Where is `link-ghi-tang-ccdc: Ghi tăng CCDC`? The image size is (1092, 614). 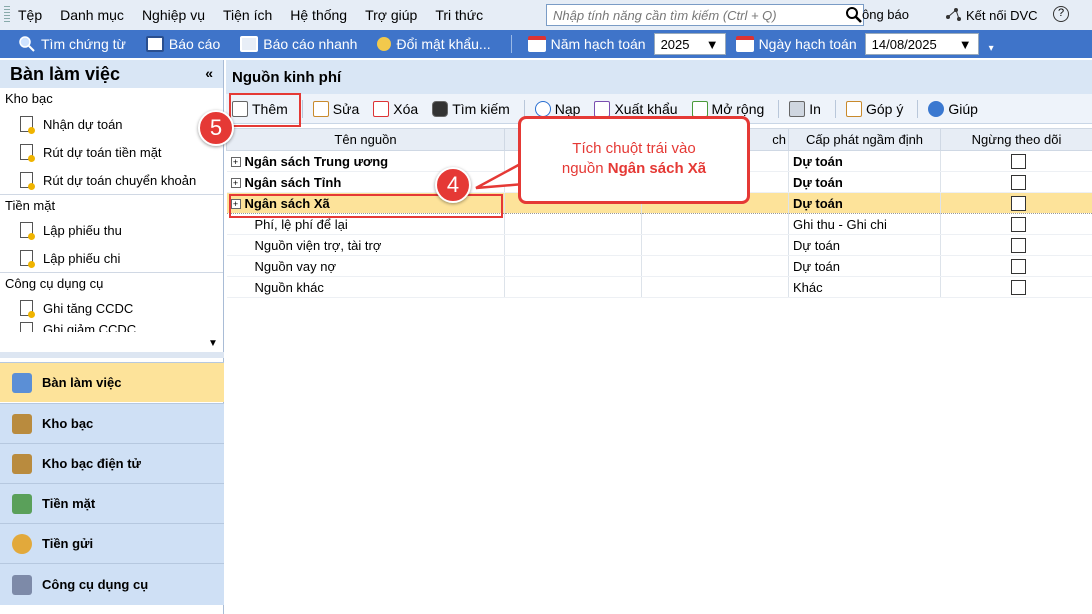
link-ghi-tang-ccdc: Ghi tăng CCDC is located at coordinates (111, 308).